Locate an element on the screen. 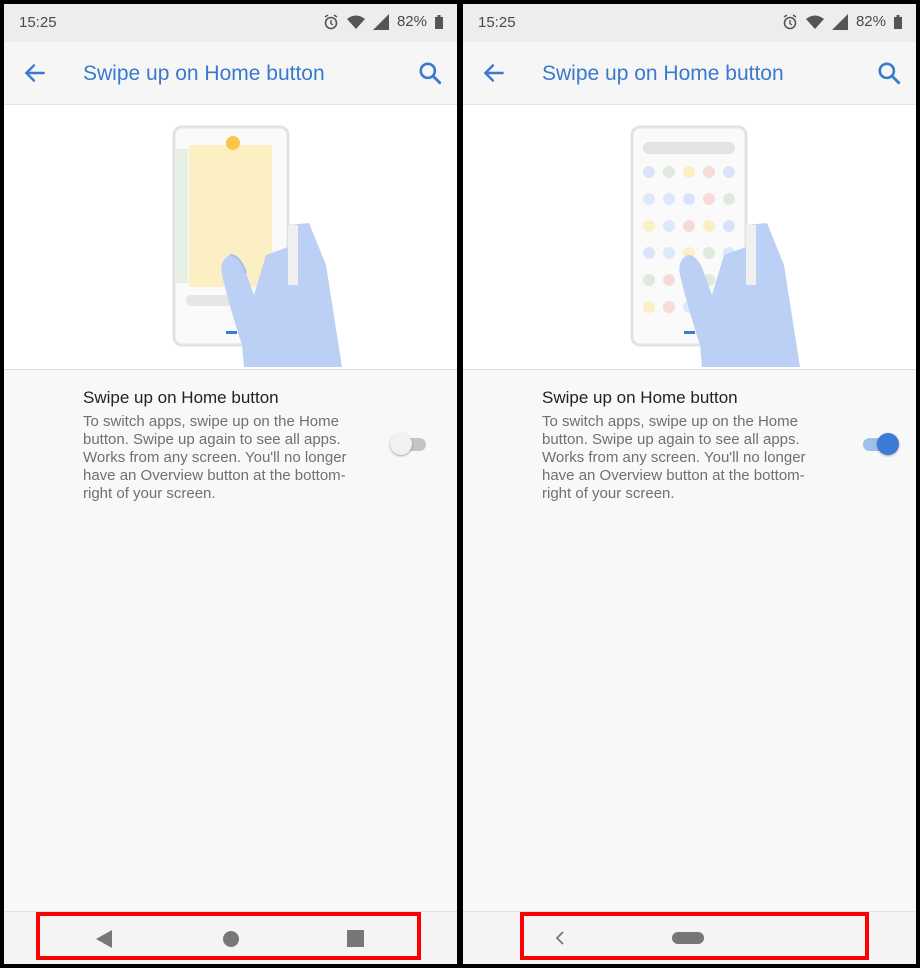 The height and width of the screenshot is (968, 920). swipe-up-toggle-off is located at coordinates (410, 444).